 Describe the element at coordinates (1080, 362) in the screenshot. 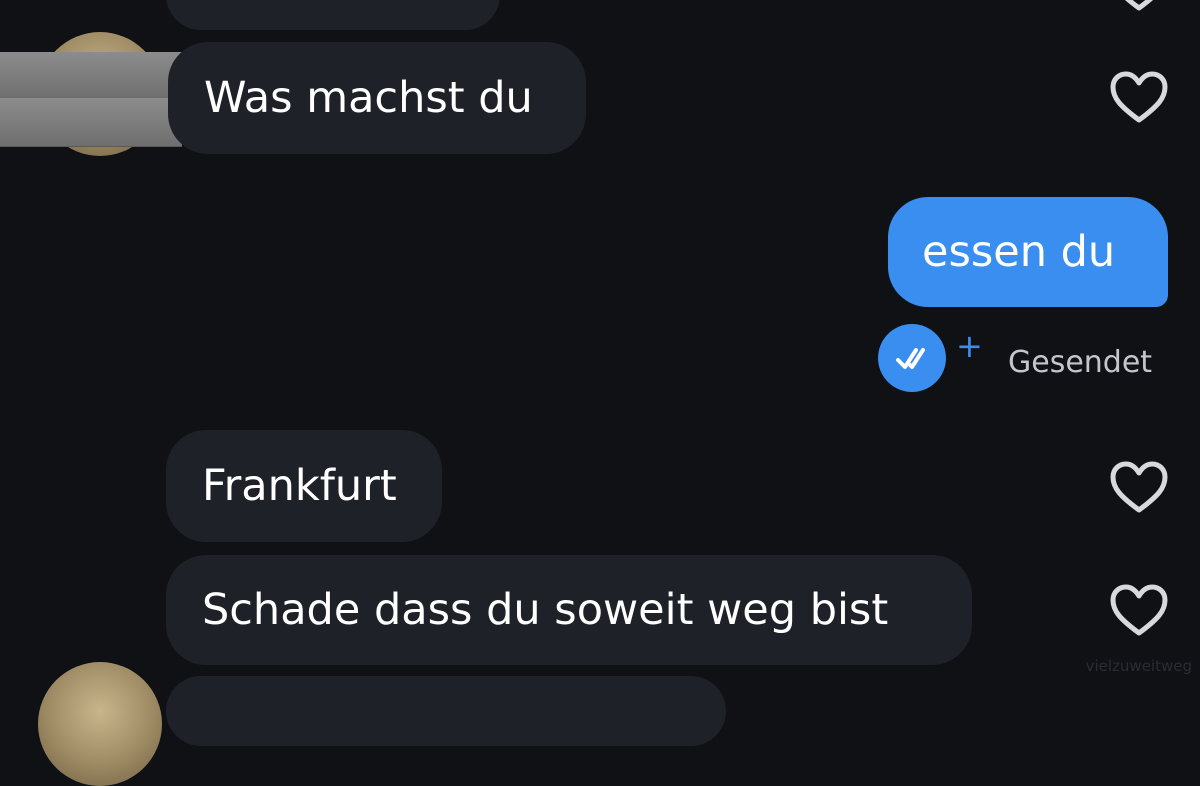

I see `sent-status-label: Gesendet` at that location.